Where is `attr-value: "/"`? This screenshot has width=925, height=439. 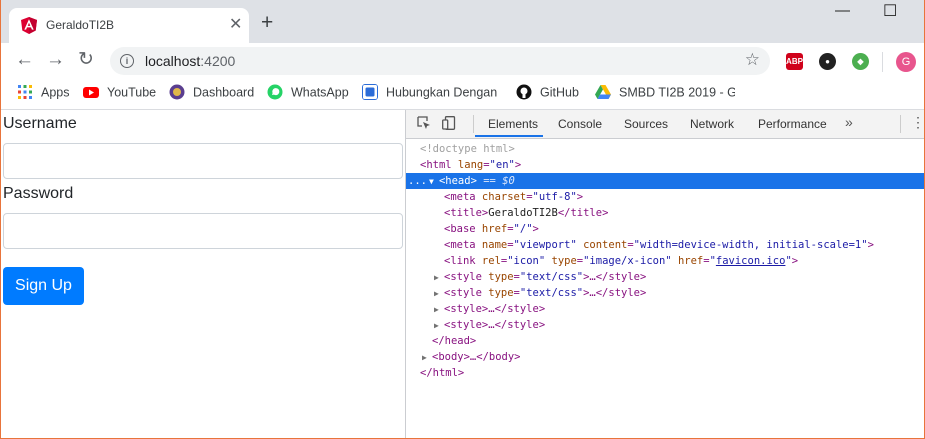
attr-value: "/" is located at coordinates (523, 229).